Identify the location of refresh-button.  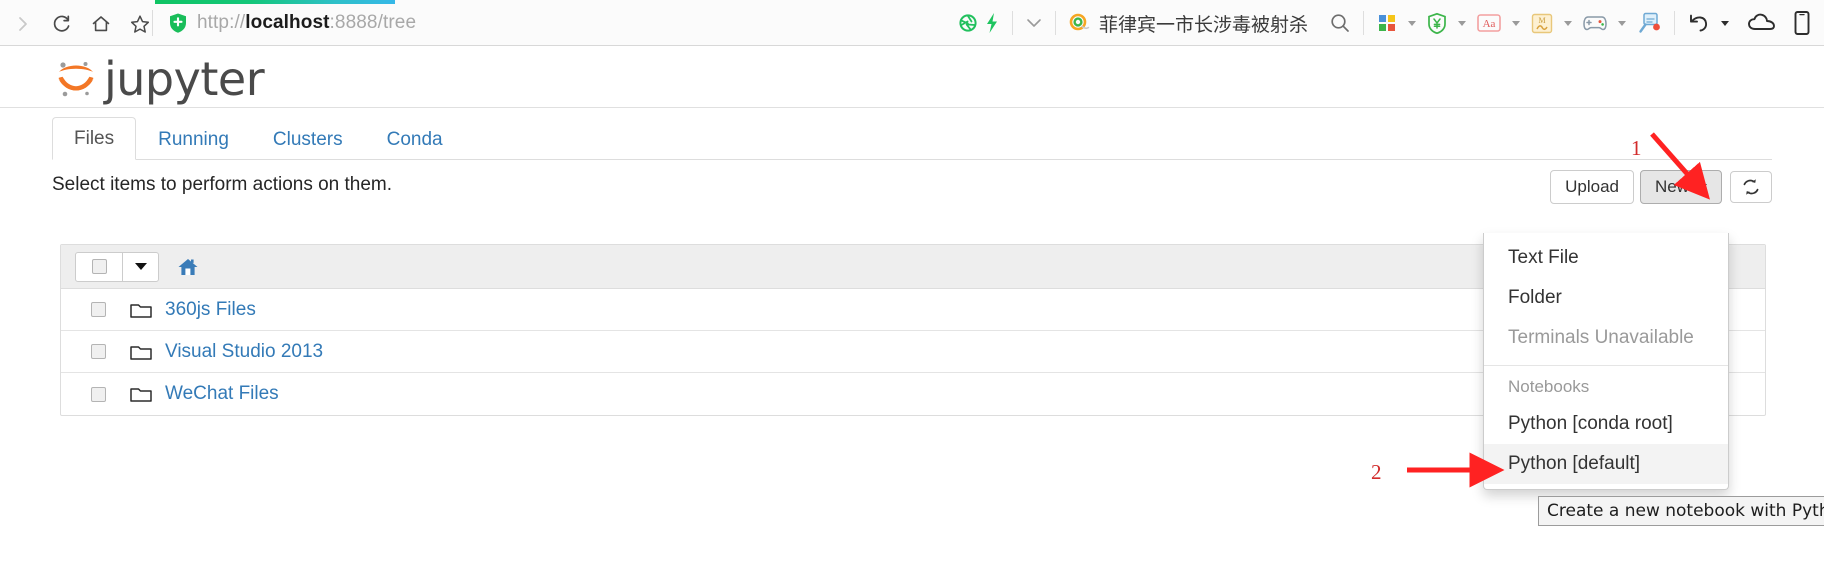
(1751, 187).